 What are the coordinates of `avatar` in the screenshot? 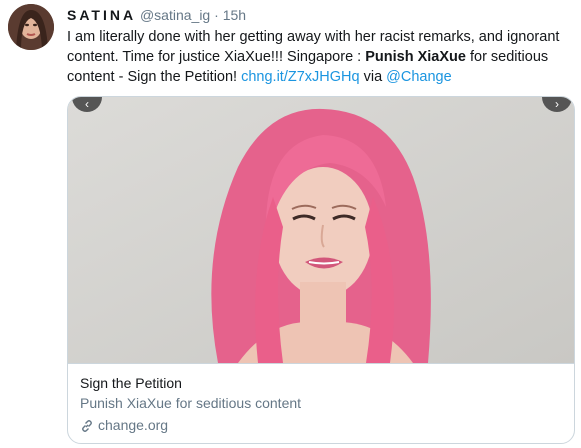 It's located at (31, 27).